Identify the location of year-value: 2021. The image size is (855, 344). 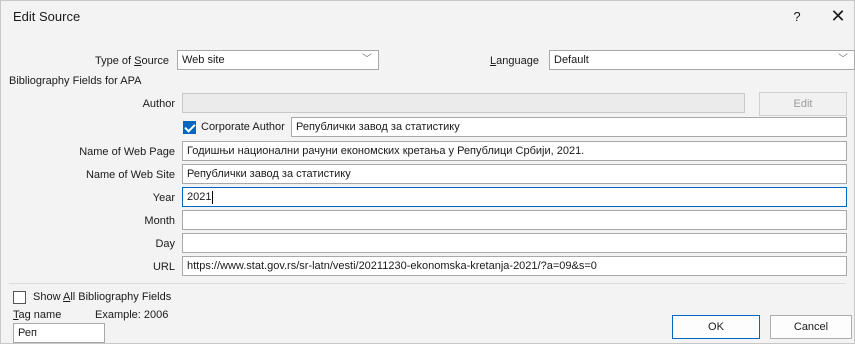
(199, 197).